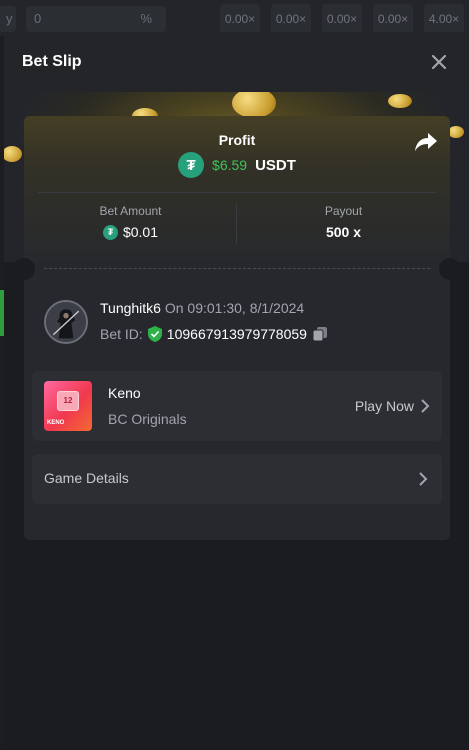  Describe the element at coordinates (86, 478) in the screenshot. I see `game-details-label: Game Details` at that location.